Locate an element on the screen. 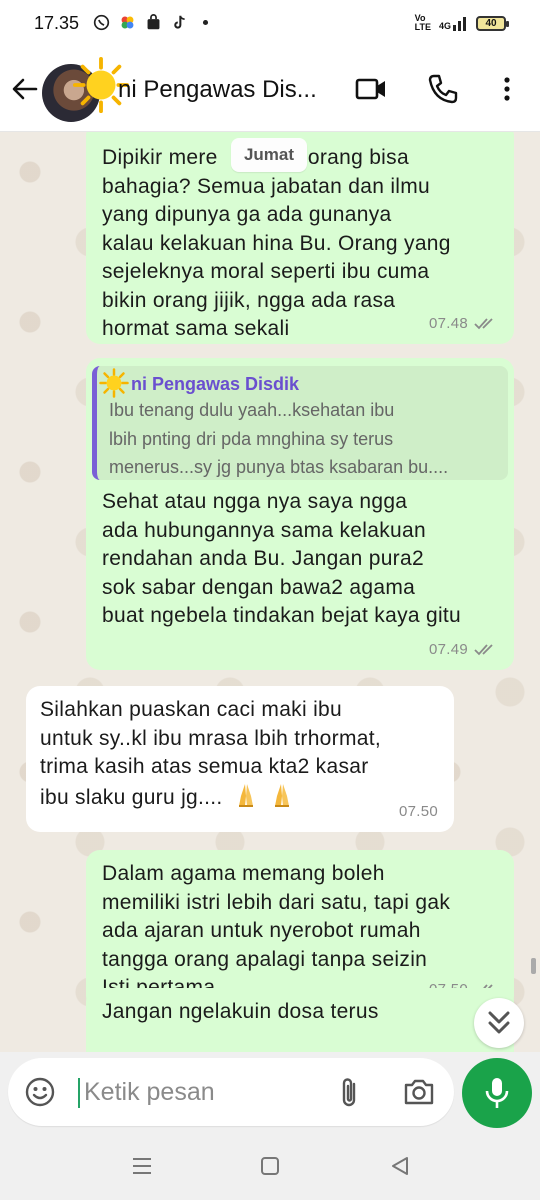  message-time: 07.50 is located at coordinates (418, 811).